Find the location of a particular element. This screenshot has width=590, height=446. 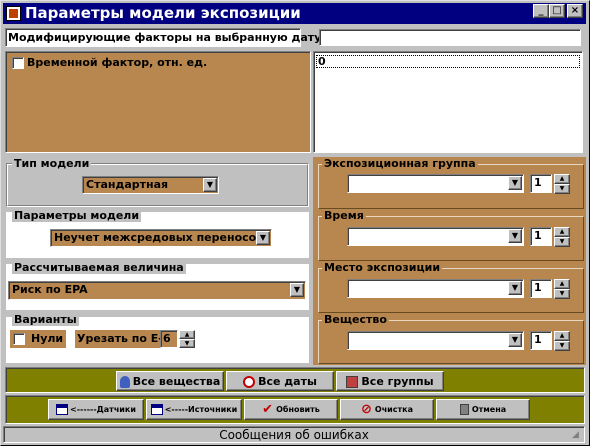

factor-list-item: 0 is located at coordinates (448, 61).